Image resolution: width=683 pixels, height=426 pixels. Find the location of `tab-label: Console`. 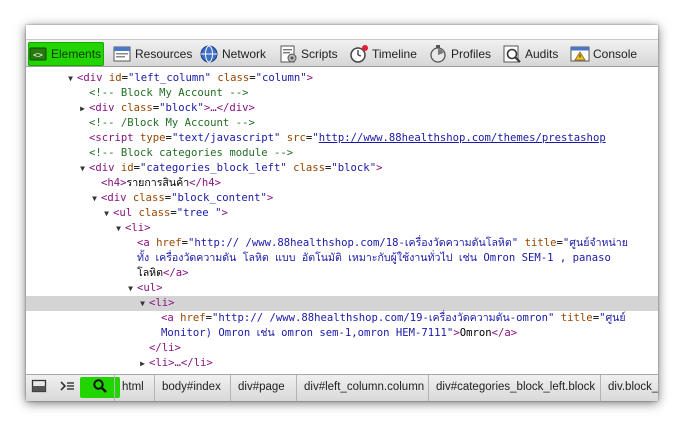

tab-label: Console is located at coordinates (615, 54).